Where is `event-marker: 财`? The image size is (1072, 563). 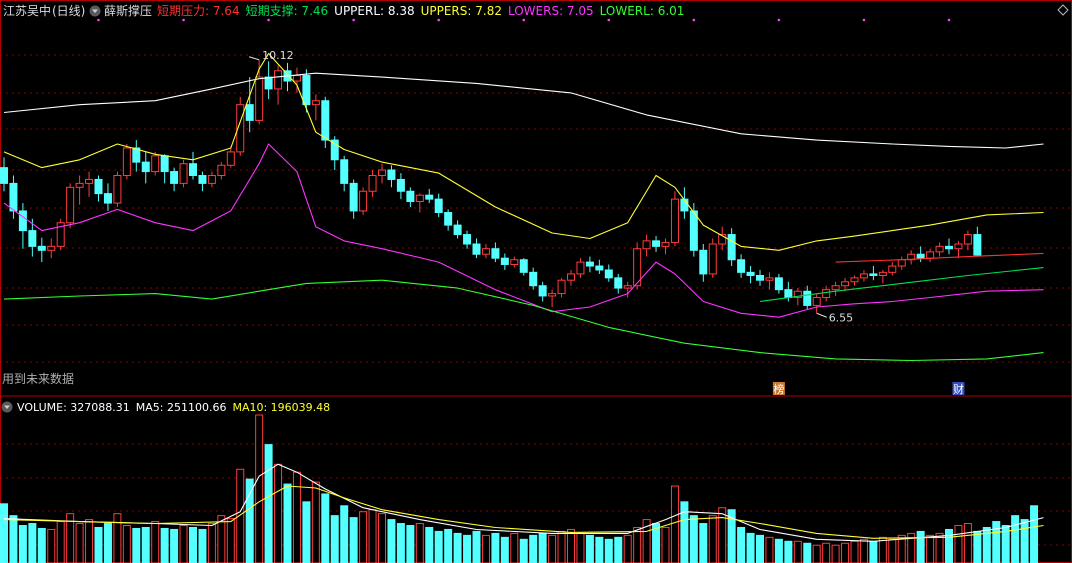 event-marker: 财 is located at coordinates (958, 389).